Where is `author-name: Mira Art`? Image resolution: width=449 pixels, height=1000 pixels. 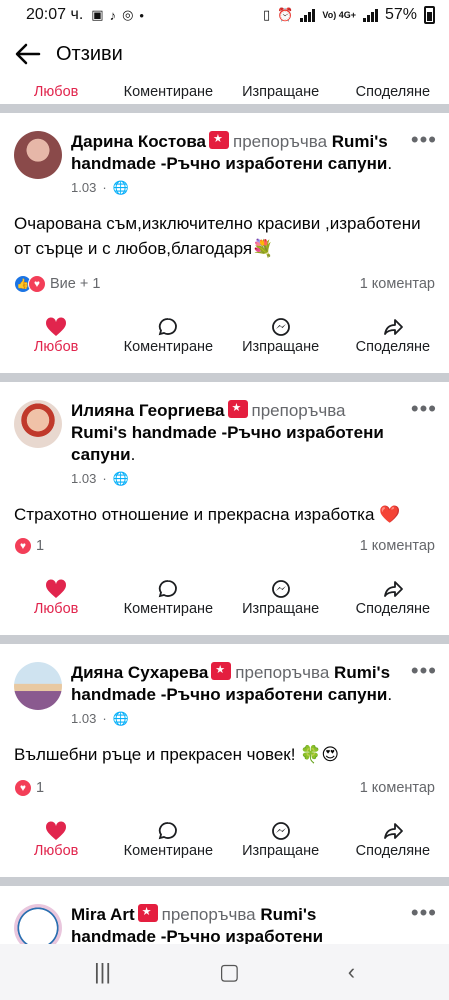
author-name: Mira Art is located at coordinates (103, 914).